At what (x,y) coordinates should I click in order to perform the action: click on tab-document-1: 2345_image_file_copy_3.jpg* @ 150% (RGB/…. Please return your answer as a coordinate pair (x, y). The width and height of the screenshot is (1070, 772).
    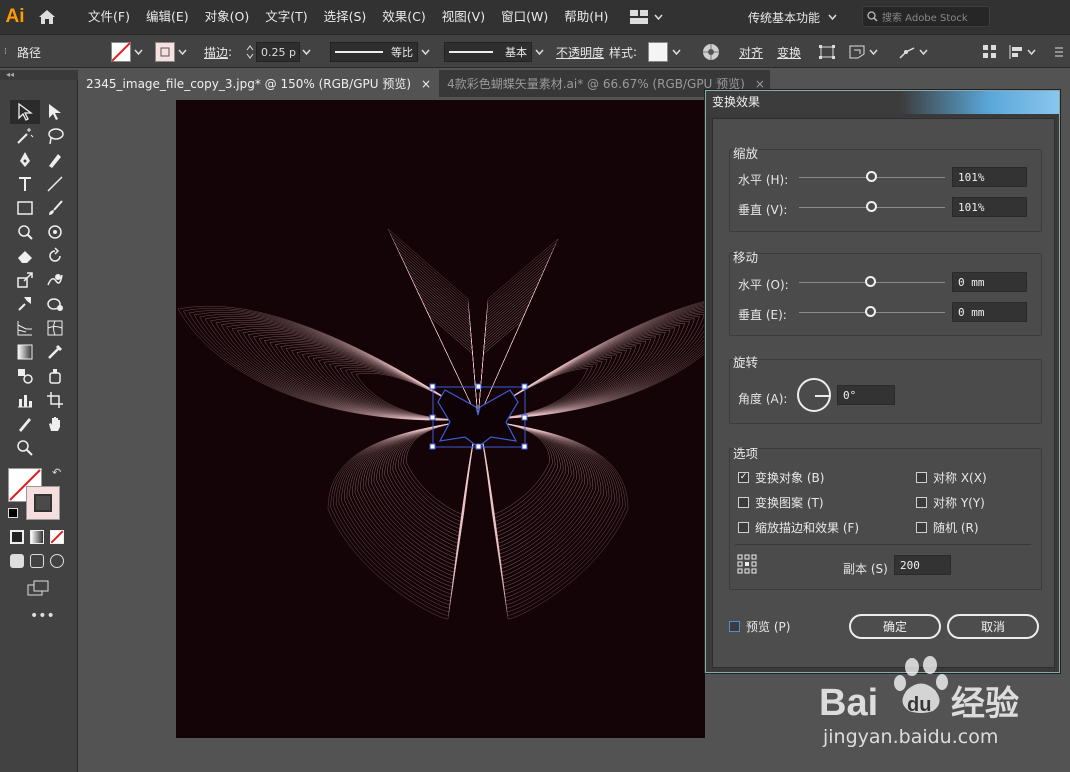
    Looking at the image, I should click on (259, 83).